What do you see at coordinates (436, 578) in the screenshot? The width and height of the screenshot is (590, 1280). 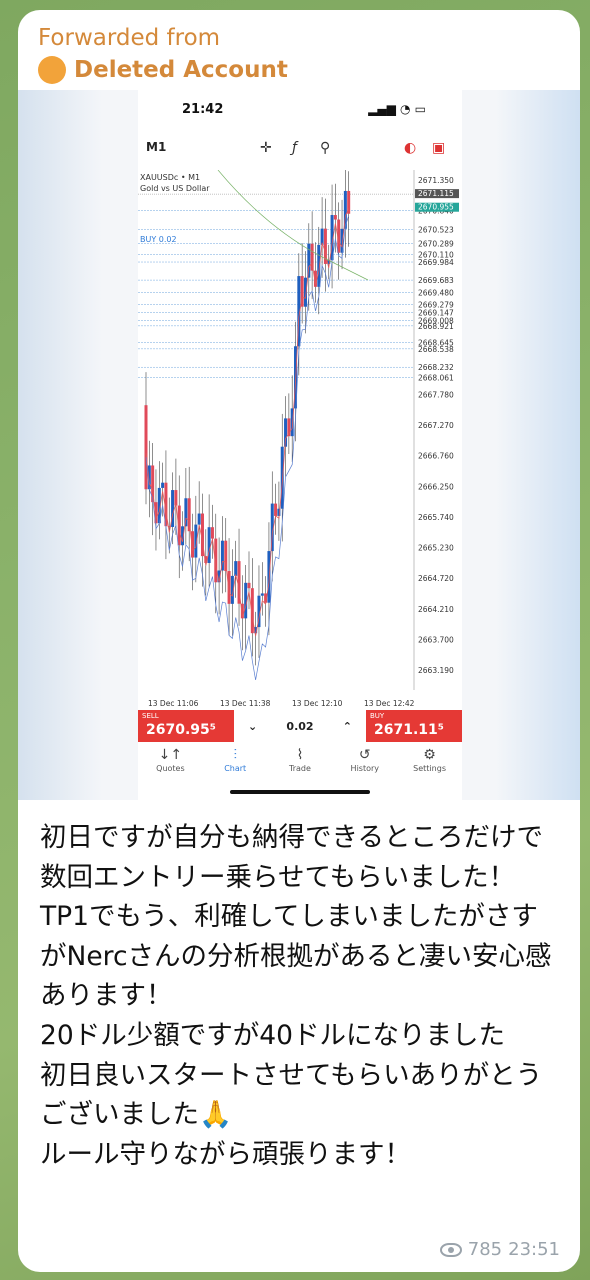 I see `price-tick-label: 2664.720` at bounding box center [436, 578].